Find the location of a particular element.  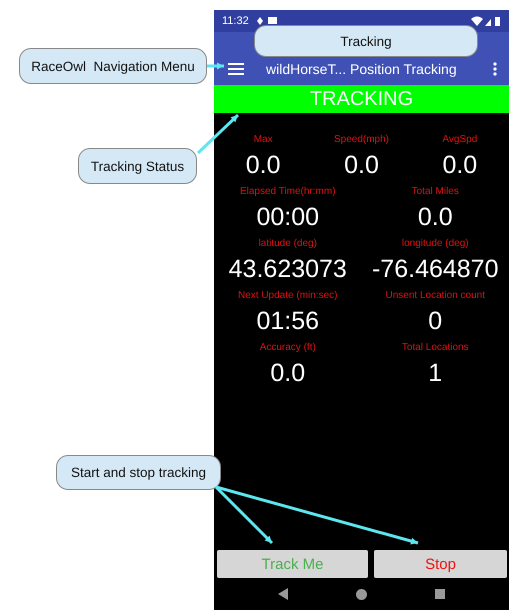

stat-label: longitude (deg) is located at coordinates (435, 244).